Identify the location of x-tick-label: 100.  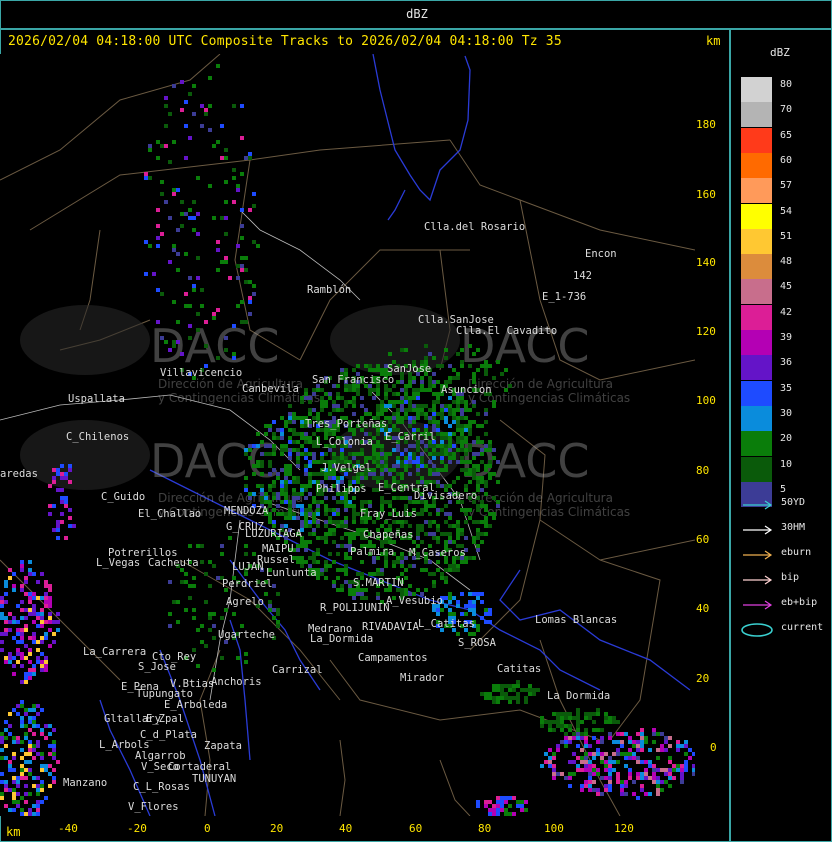
(554, 828).